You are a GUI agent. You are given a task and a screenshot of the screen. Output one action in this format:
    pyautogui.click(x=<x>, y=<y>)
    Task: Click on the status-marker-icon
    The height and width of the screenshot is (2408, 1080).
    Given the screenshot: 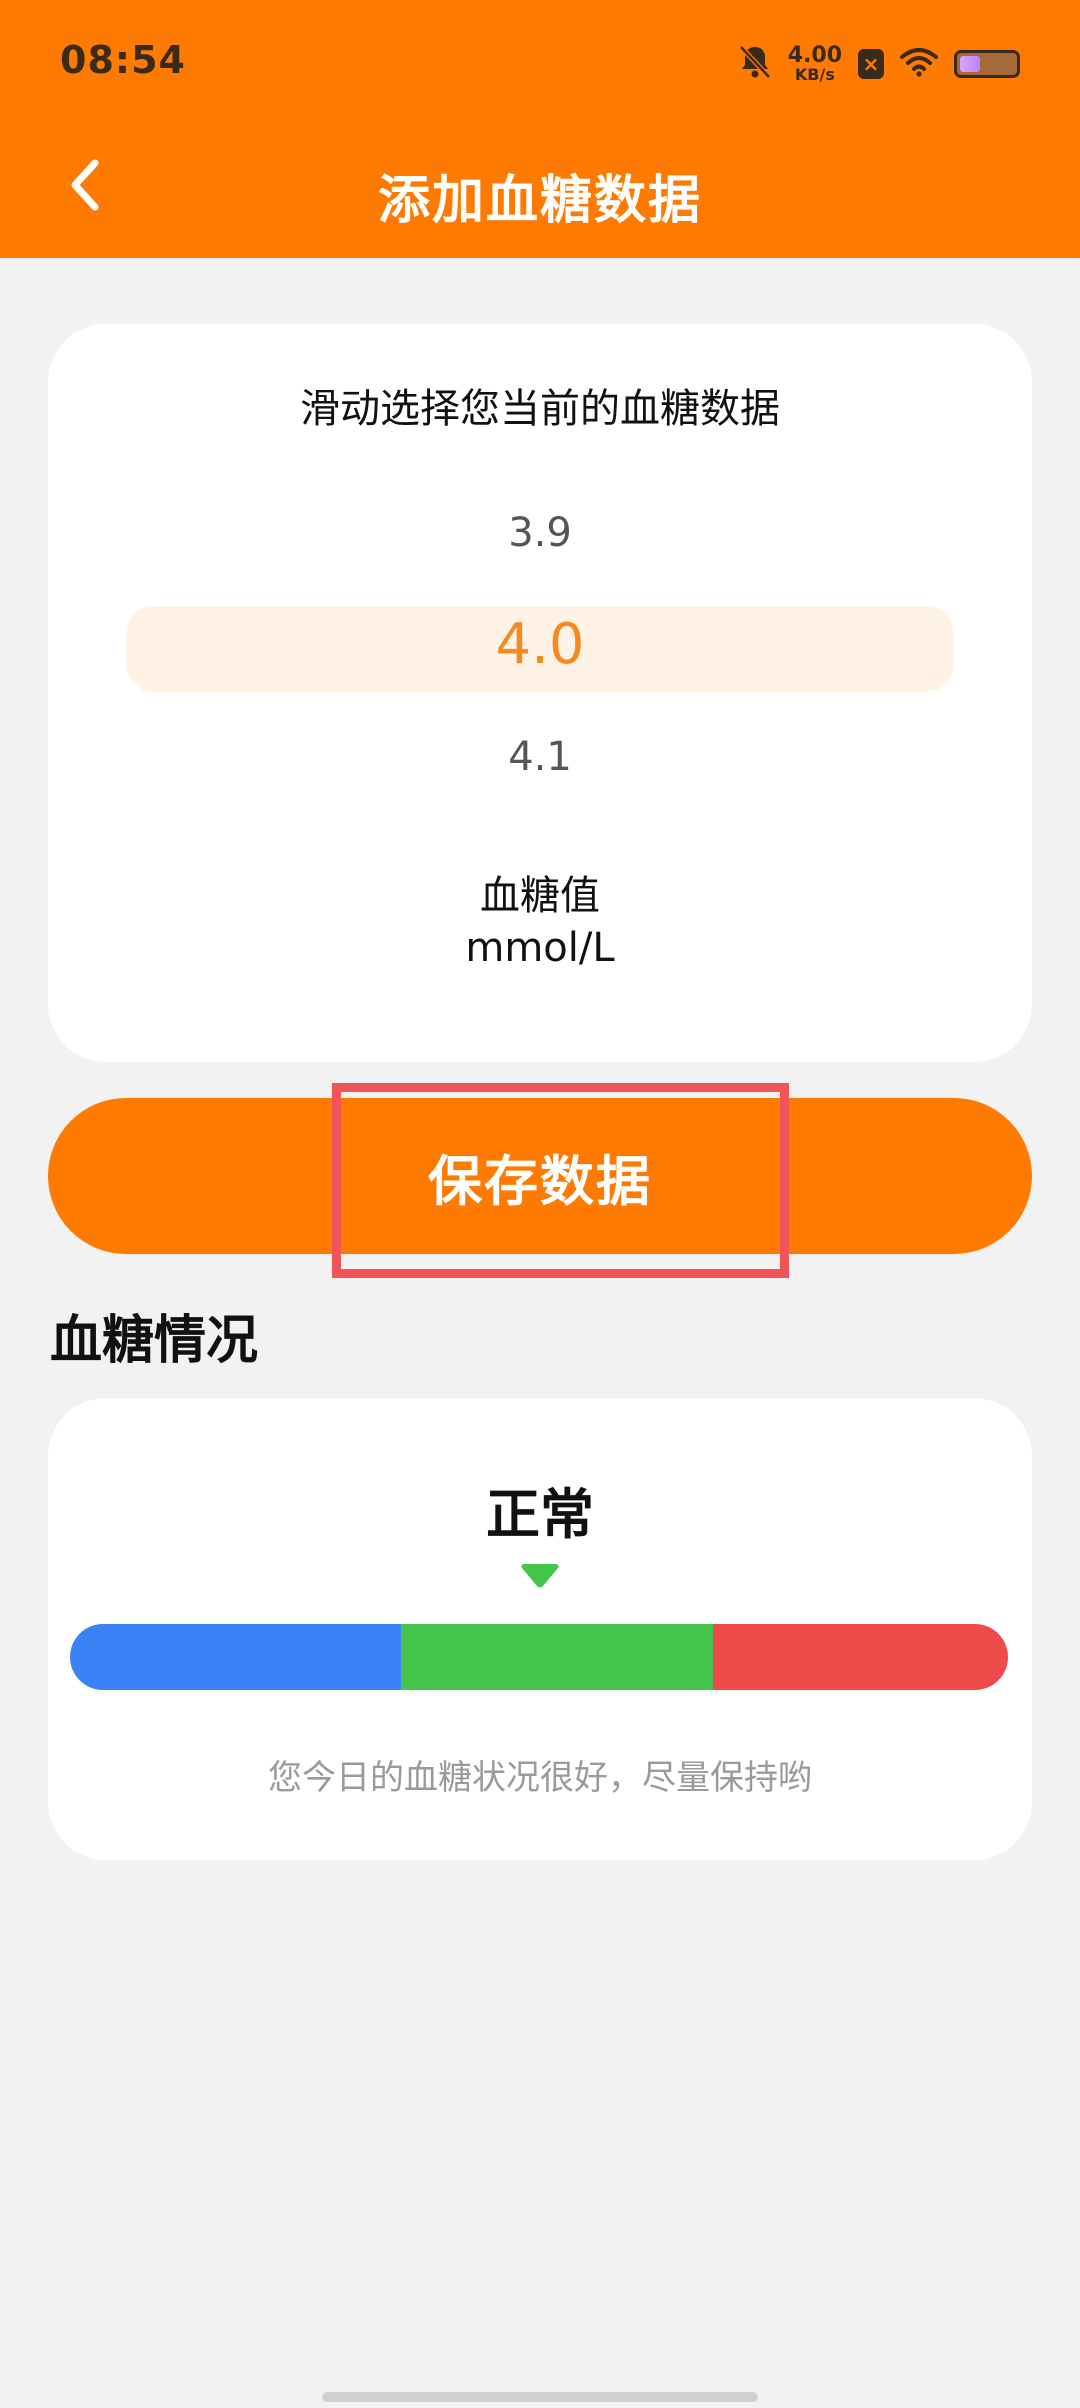 What is the action you would take?
    pyautogui.click(x=540, y=1576)
    